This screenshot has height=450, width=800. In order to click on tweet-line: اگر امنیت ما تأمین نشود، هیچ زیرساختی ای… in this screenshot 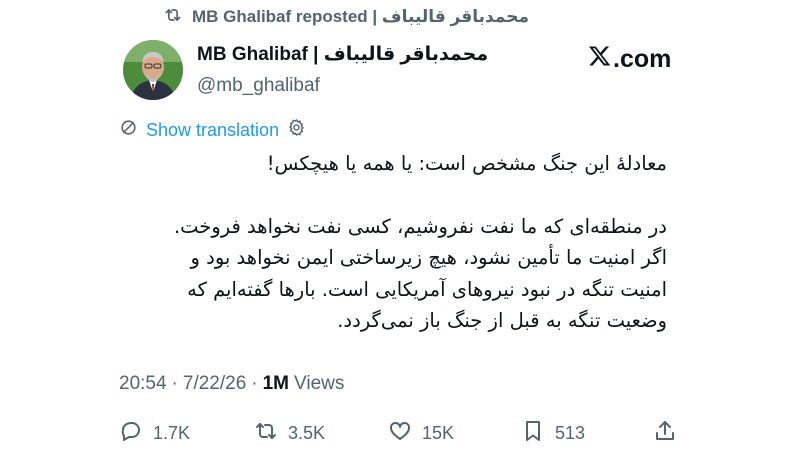, I will do `click(428, 257)`.